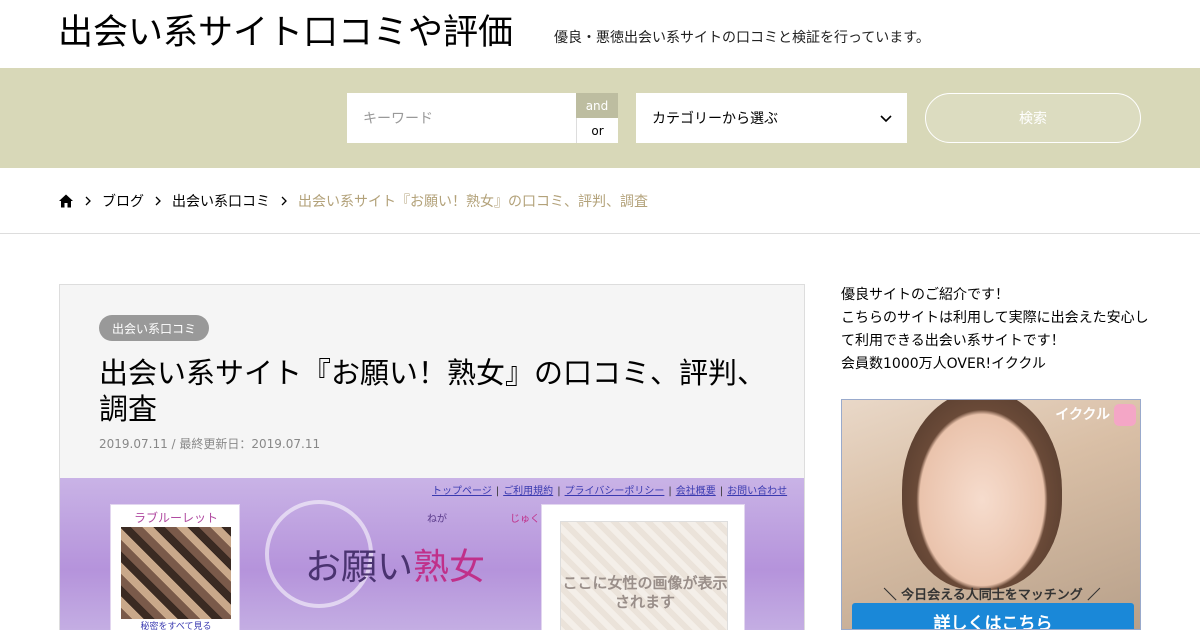  Describe the element at coordinates (597, 105) in the screenshot. I see `and-option: and` at that location.